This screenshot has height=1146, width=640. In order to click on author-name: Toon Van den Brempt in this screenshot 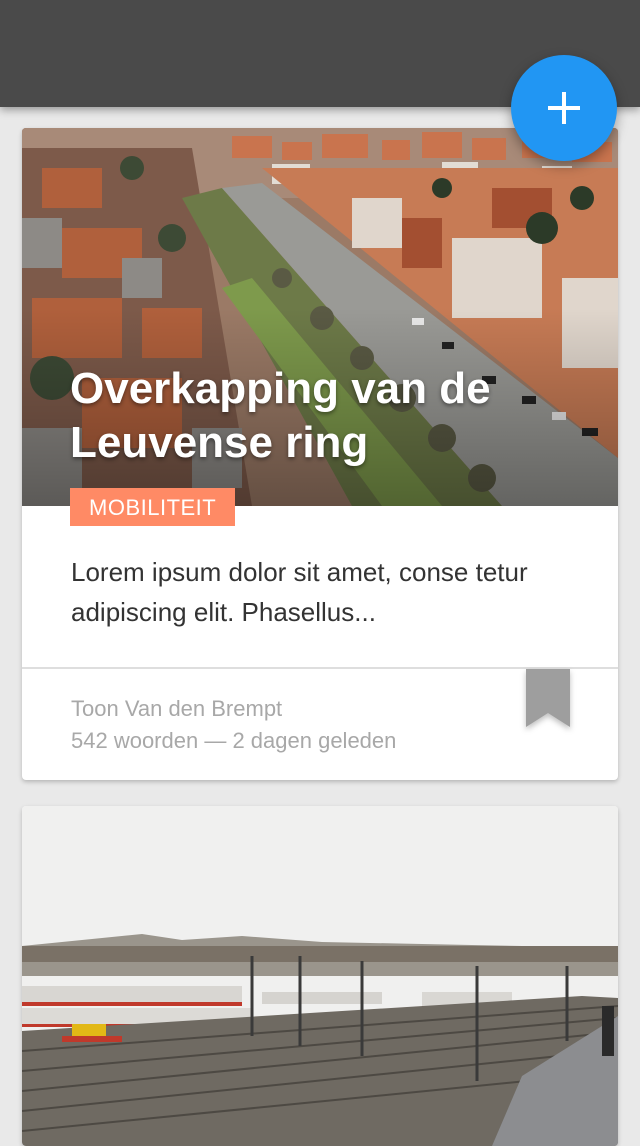, I will do `click(177, 708)`.